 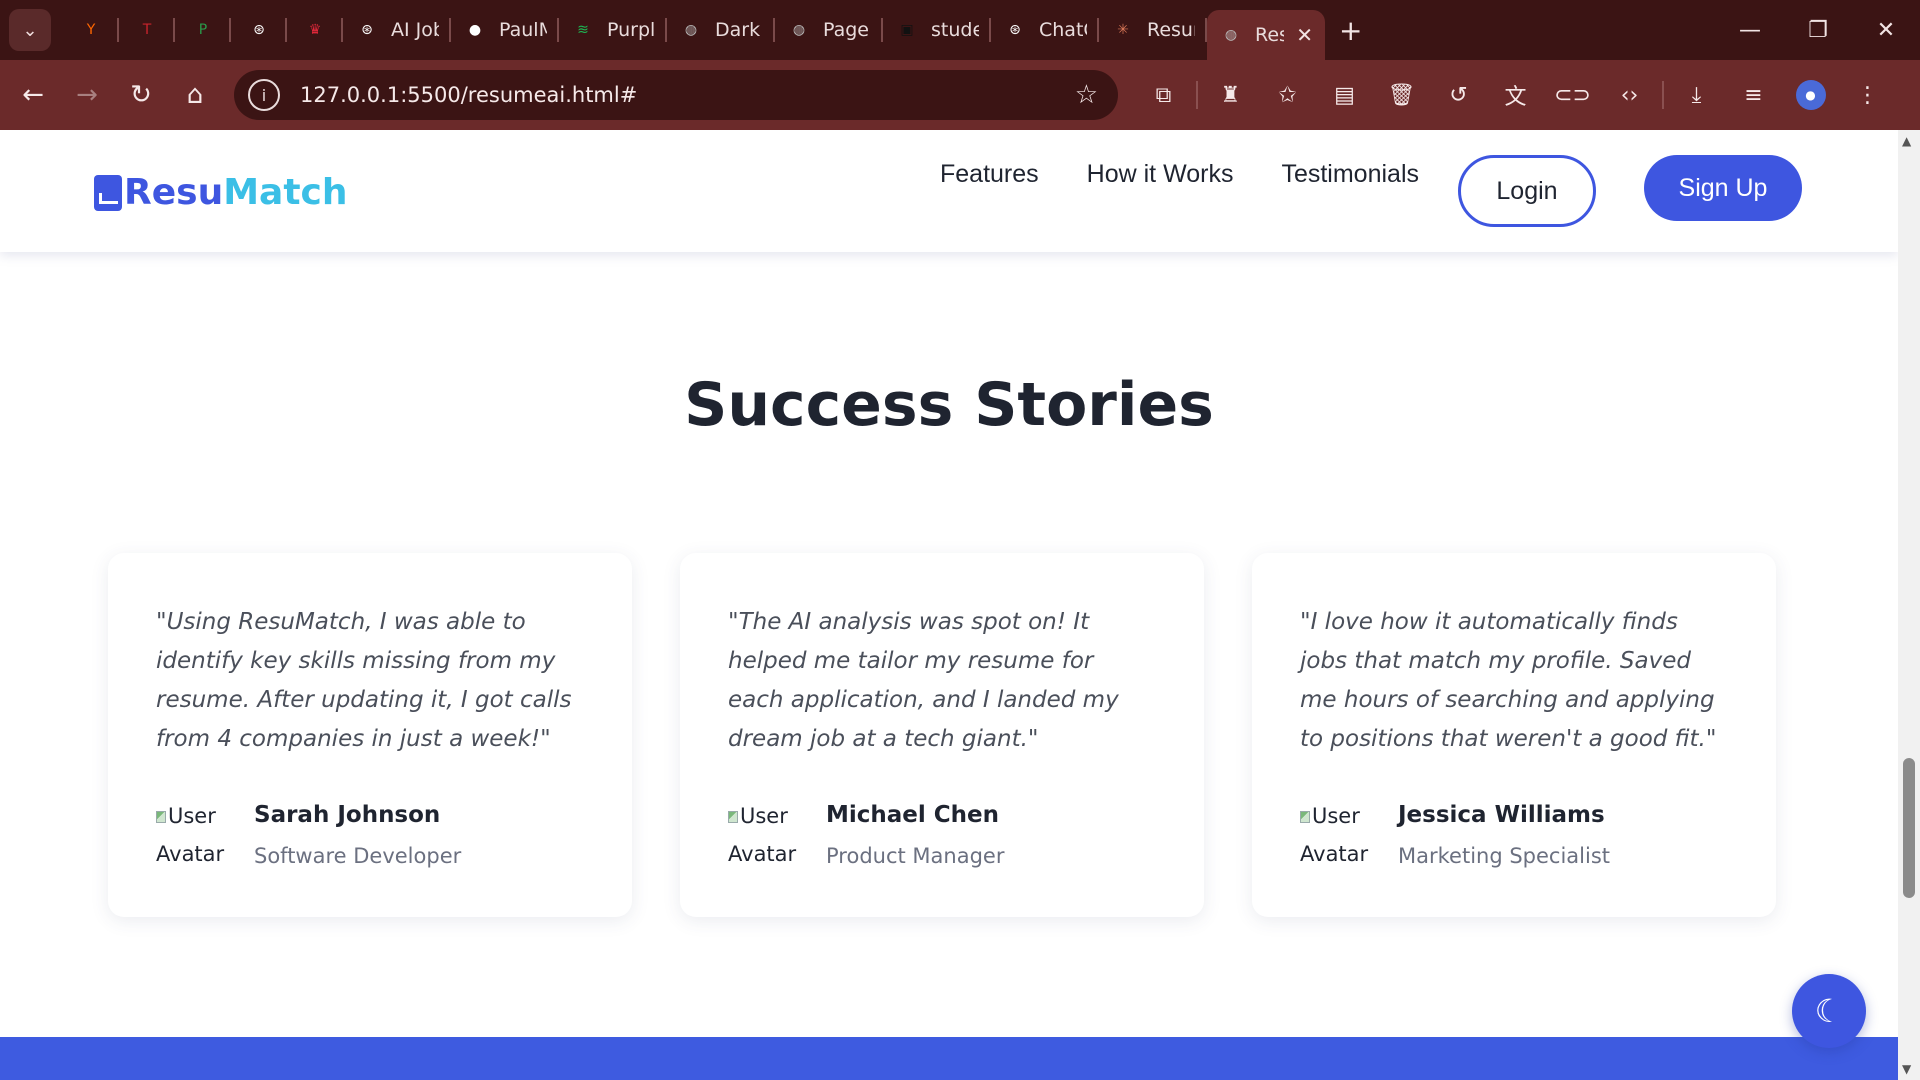 I want to click on signup-button: Sign Up, so click(x=1723, y=188).